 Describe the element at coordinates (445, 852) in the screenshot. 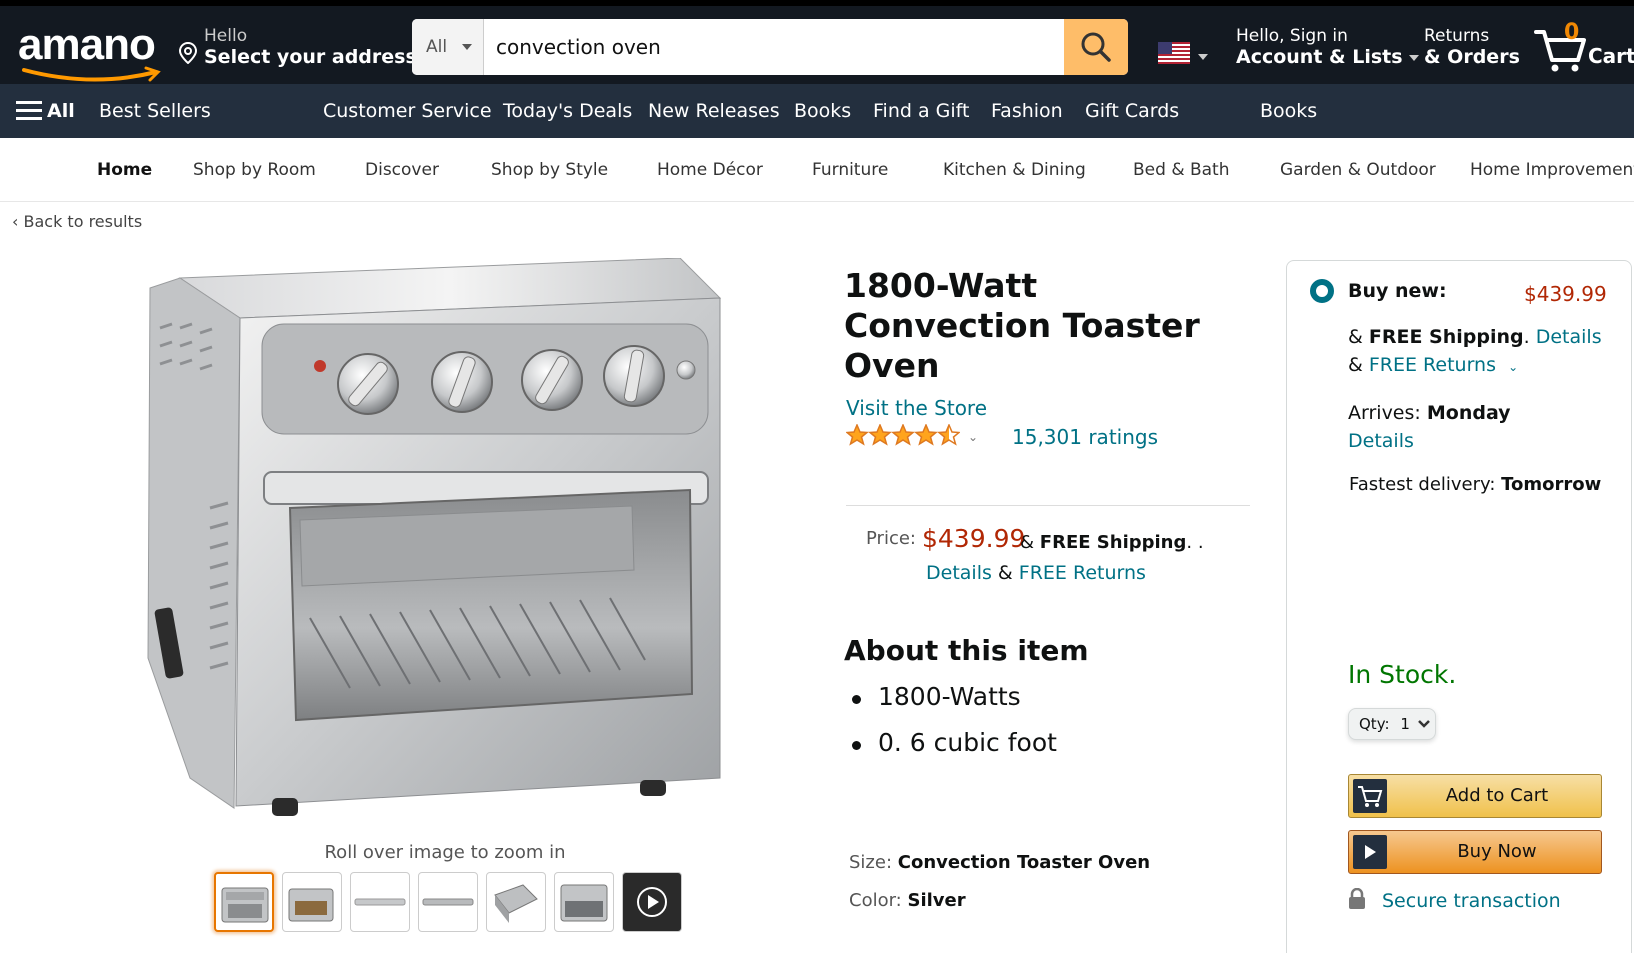

I see `zoom-hint-text: Roll over image to zoom in` at that location.